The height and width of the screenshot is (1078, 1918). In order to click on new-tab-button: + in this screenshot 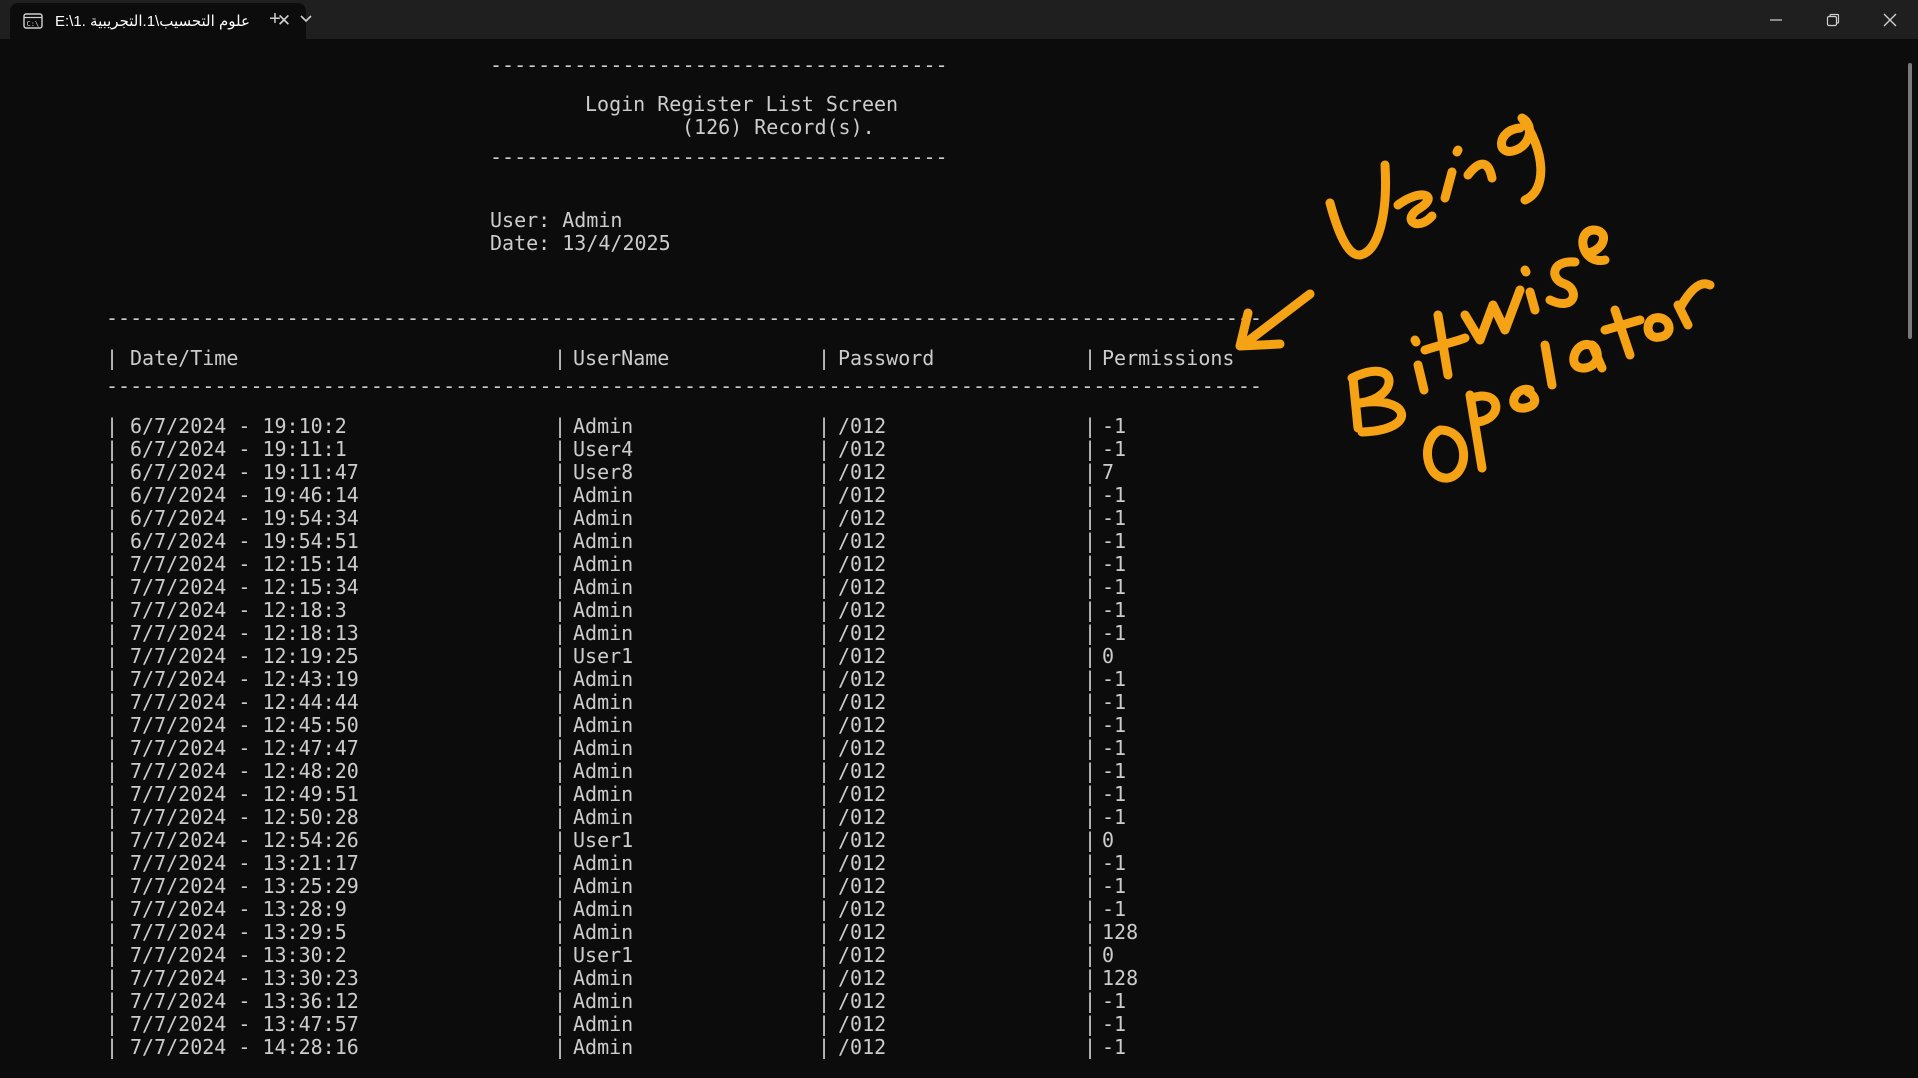, I will do `click(275, 19)`.